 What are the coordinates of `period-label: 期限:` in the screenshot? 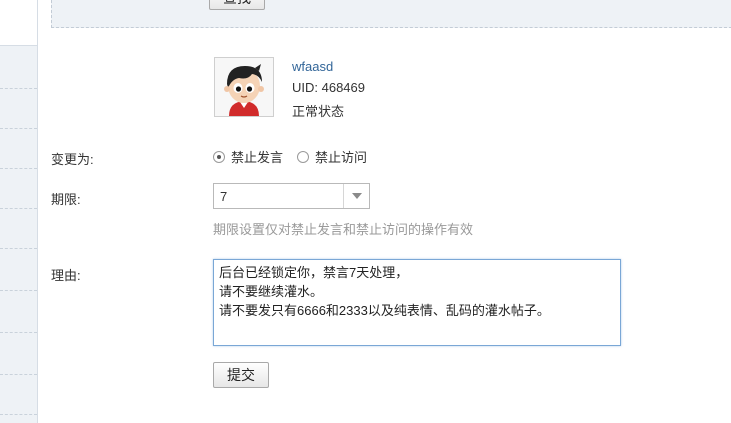 It's located at (66, 199).